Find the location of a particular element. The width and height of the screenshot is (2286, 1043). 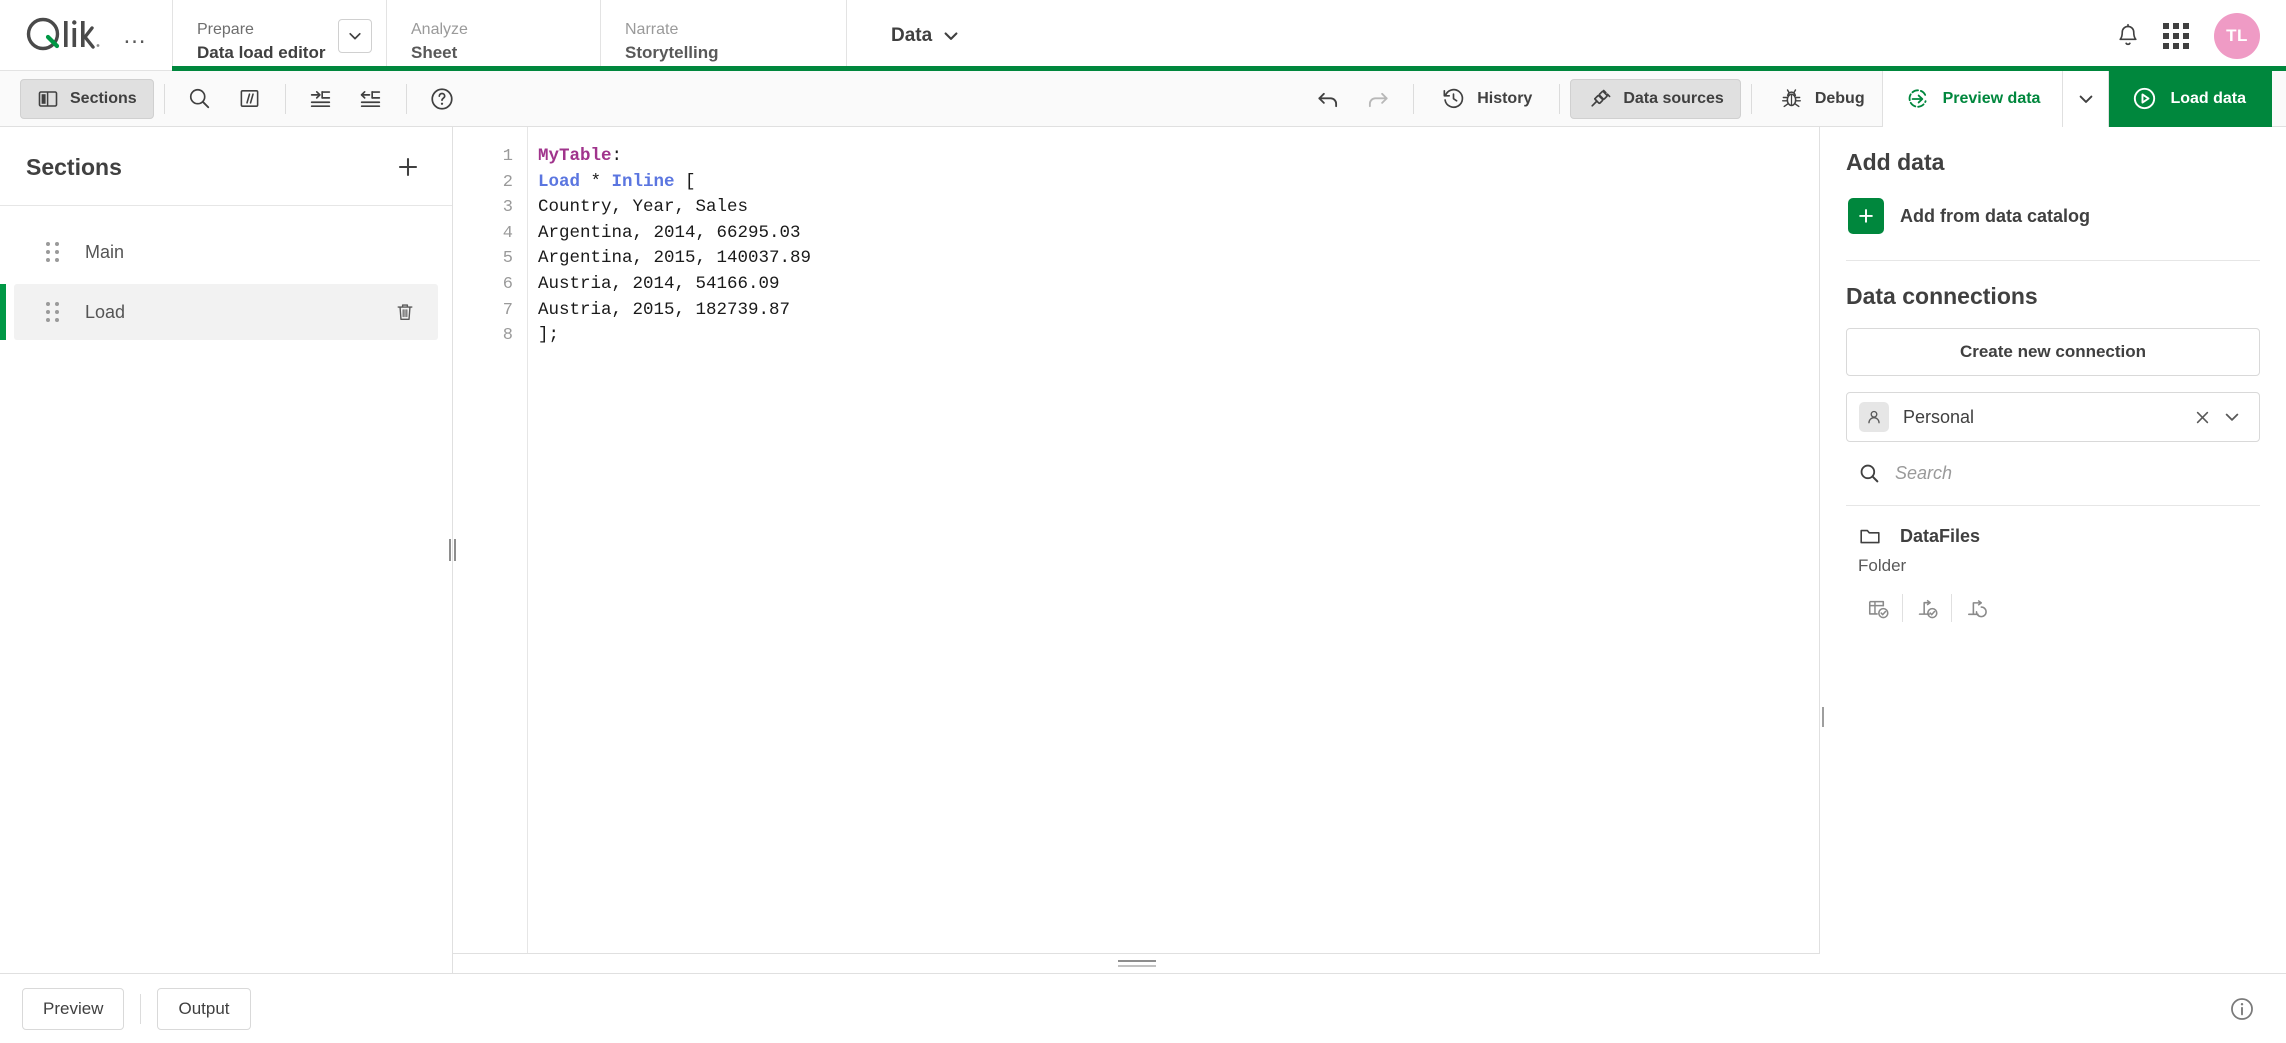

data-sources-label: Data sources is located at coordinates (1673, 98).